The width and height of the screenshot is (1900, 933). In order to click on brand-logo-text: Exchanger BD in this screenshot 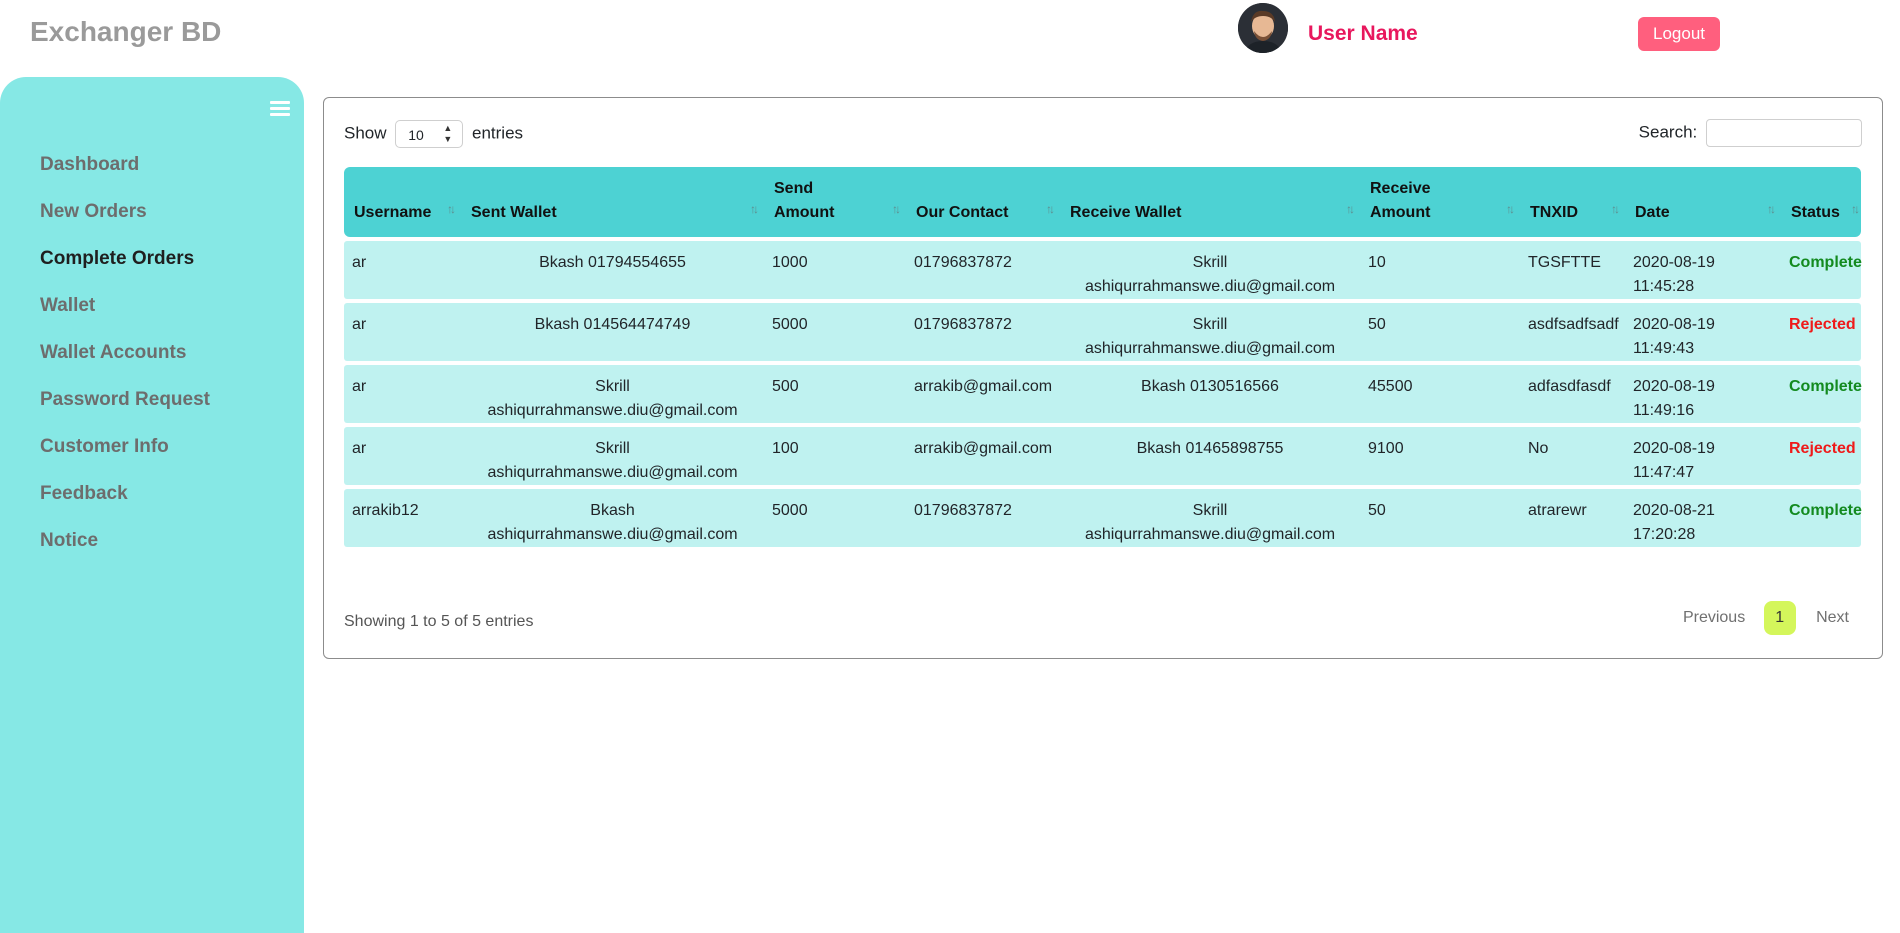, I will do `click(126, 31)`.